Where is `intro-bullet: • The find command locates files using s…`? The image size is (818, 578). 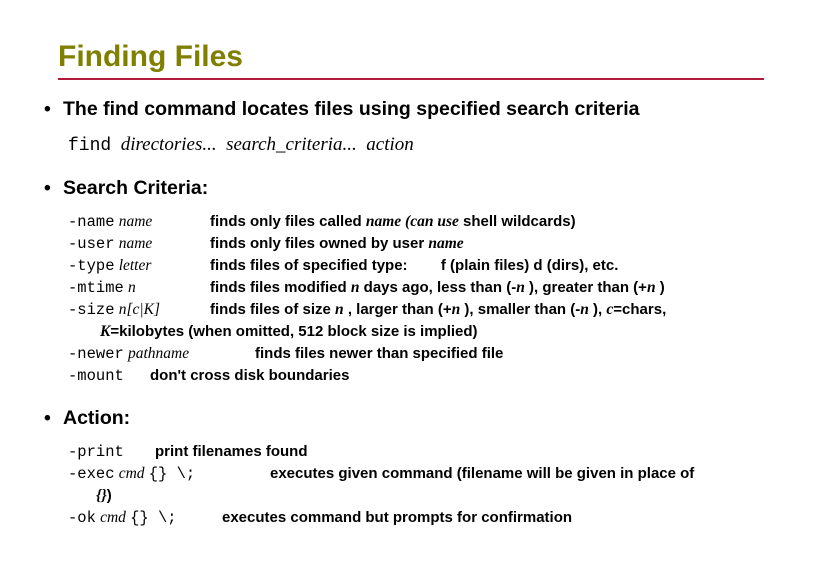
intro-bullet: • The find command locates files using s… is located at coordinates (409, 109).